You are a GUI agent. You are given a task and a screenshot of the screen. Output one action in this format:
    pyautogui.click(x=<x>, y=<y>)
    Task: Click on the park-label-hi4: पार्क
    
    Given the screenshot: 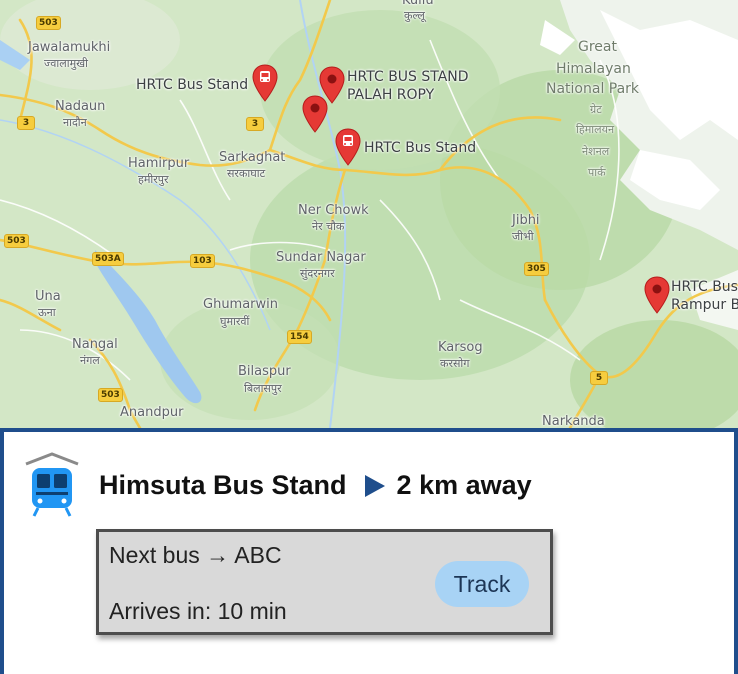 What is the action you would take?
    pyautogui.click(x=597, y=172)
    